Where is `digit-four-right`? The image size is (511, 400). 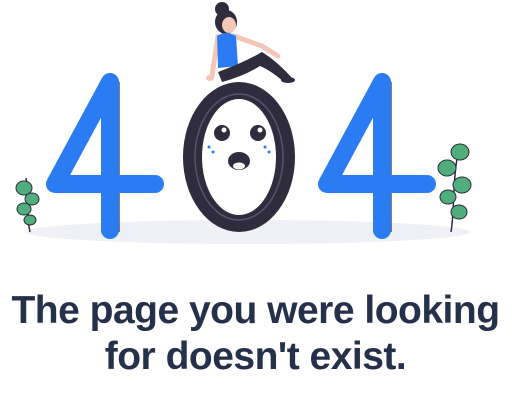 digit-four-right is located at coordinates (377, 156).